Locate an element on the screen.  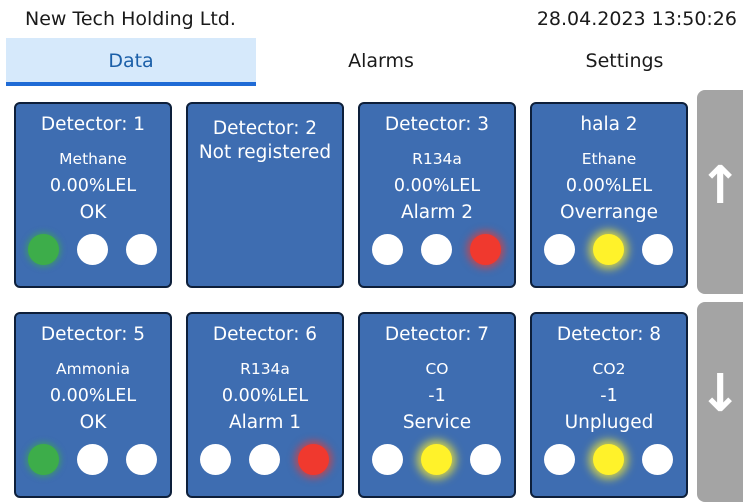
detector-card-4: hala 2 Ethane 0.00%LEL Overrange is located at coordinates (609, 195).